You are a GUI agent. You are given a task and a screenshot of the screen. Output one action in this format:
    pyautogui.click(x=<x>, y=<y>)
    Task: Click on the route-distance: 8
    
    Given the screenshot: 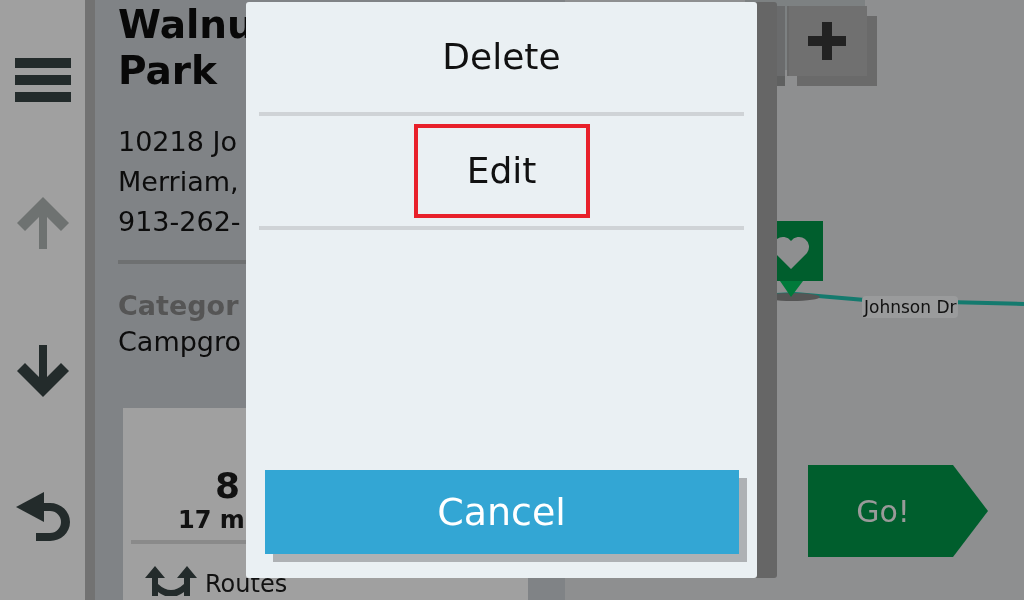 What is the action you would take?
    pyautogui.click(x=228, y=486)
    